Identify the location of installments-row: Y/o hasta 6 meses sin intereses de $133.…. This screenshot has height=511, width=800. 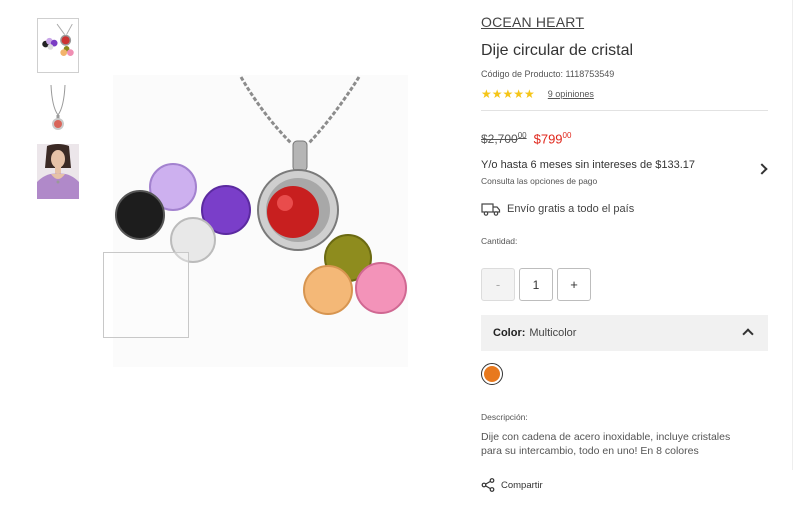
(624, 172).